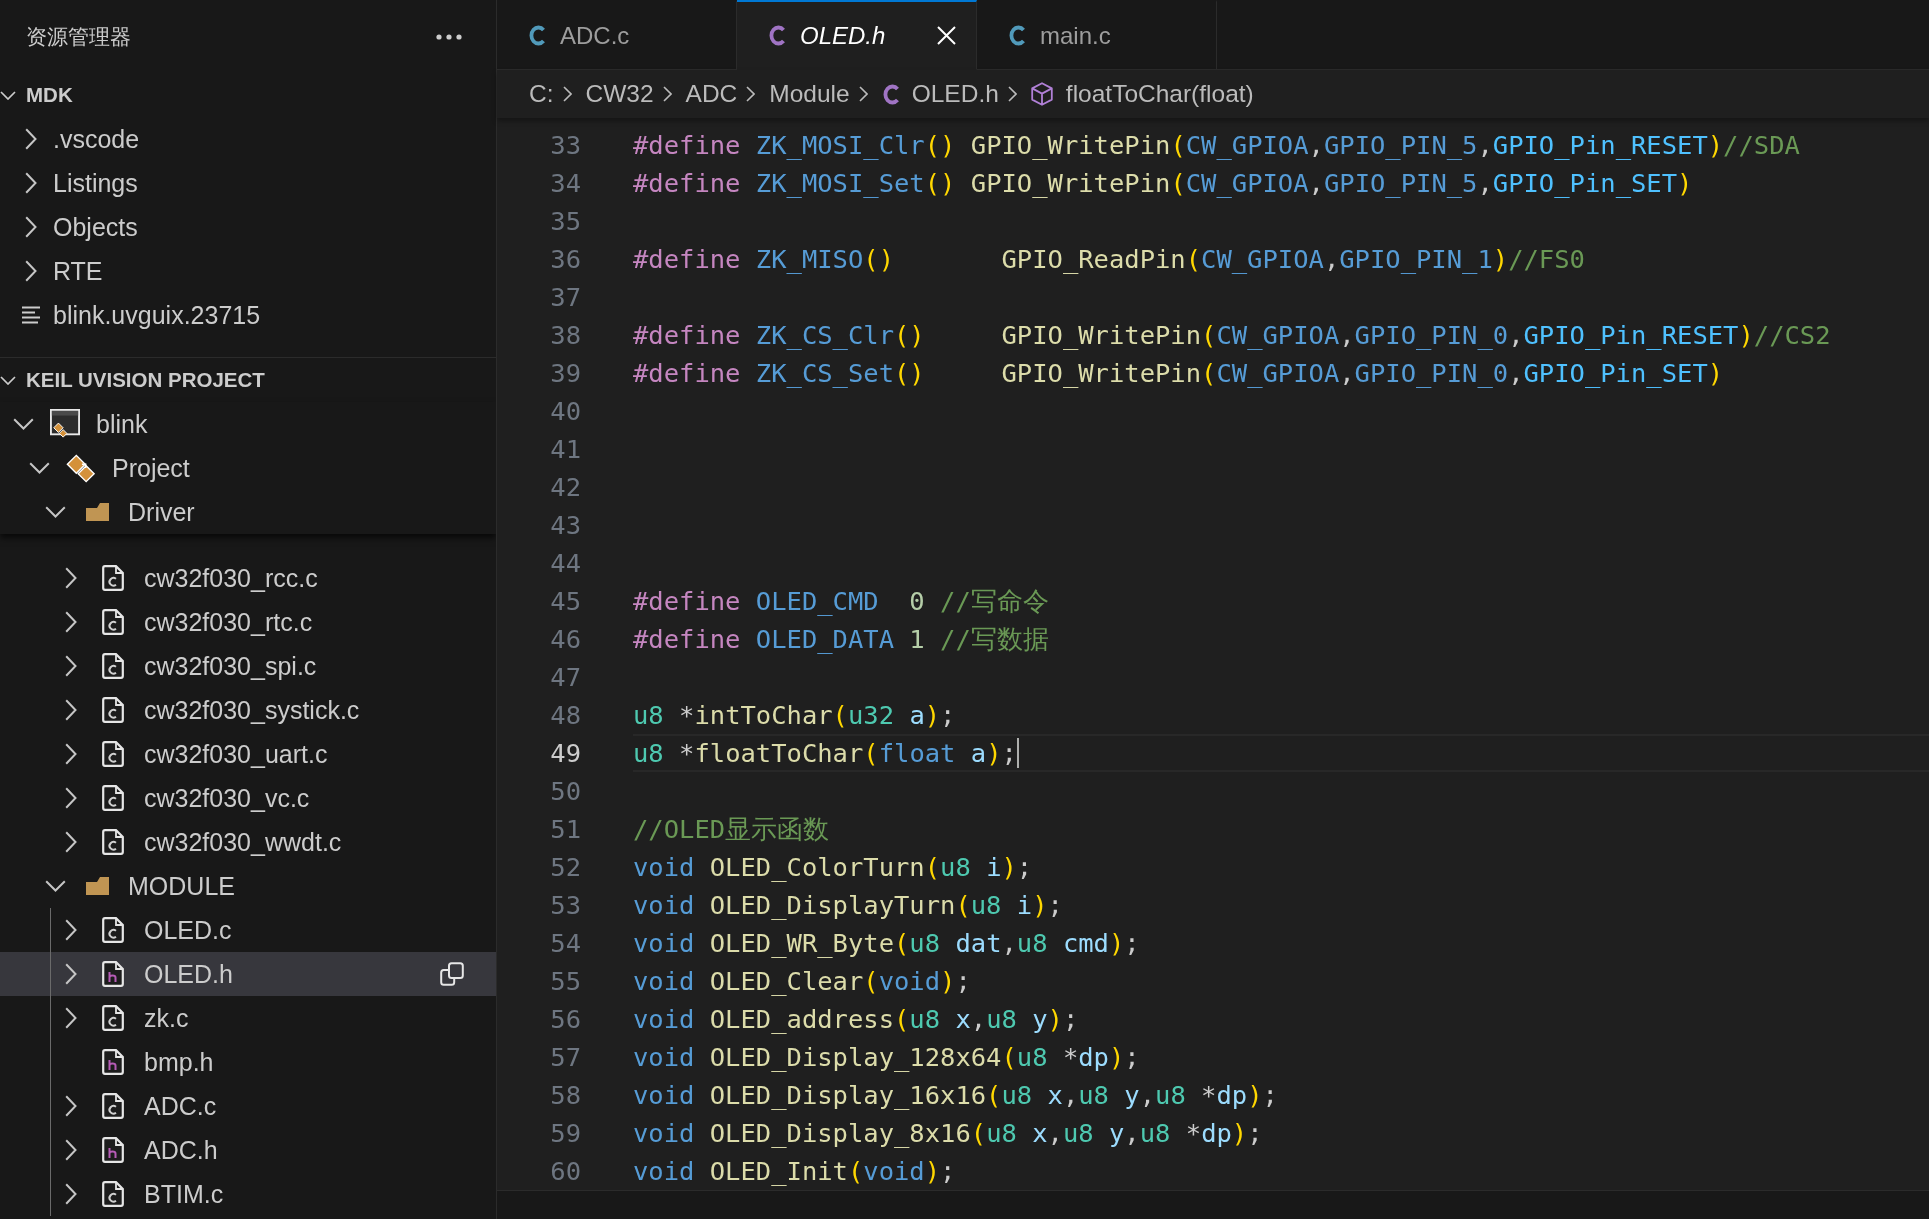  What do you see at coordinates (809, 94) in the screenshot?
I see `breadcrumb-item: Module` at bounding box center [809, 94].